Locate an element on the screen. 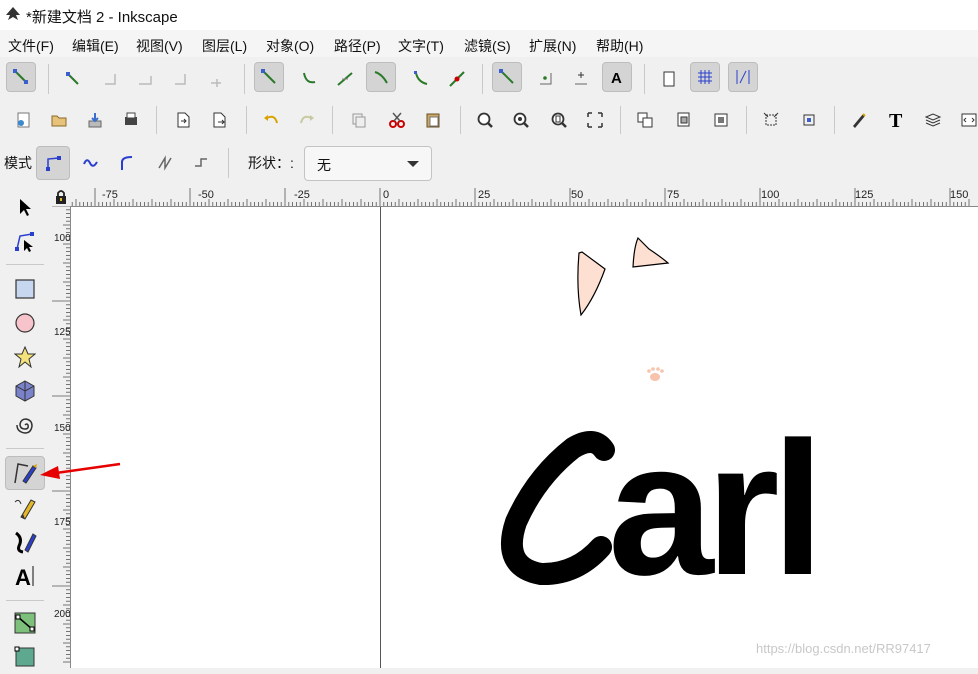  calligraphy-tool is located at coordinates (25, 542).